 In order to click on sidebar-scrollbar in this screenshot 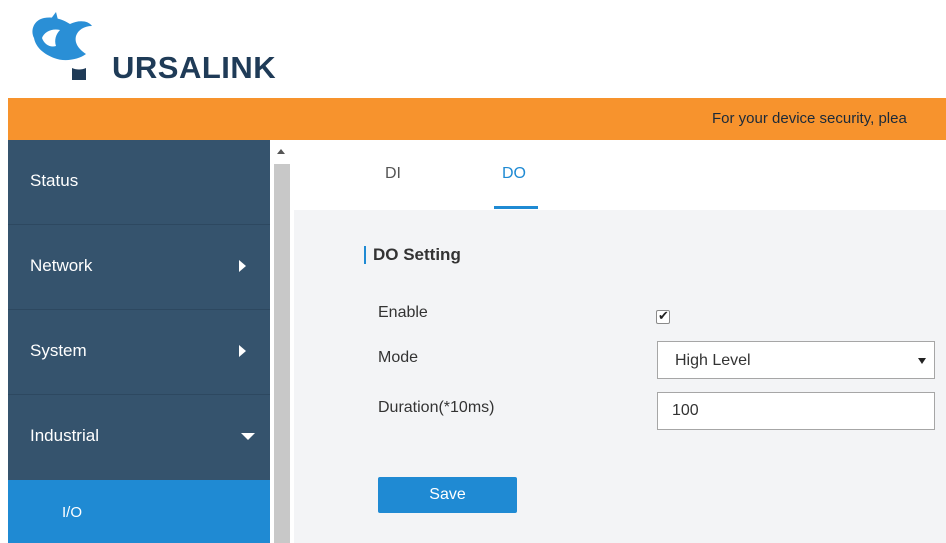, I will do `click(282, 341)`.